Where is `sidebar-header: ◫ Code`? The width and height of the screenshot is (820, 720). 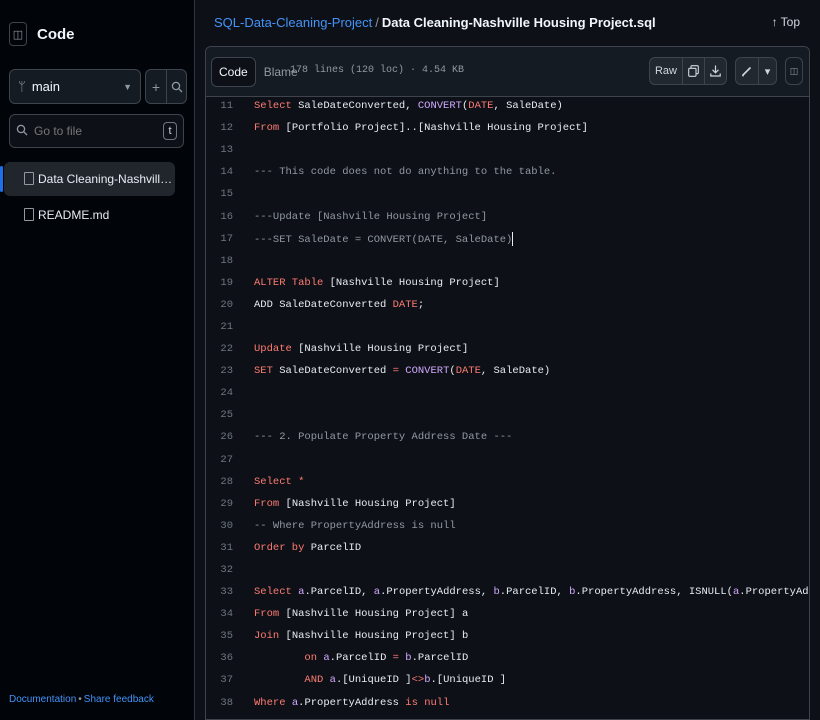 sidebar-header: ◫ Code is located at coordinates (42, 34).